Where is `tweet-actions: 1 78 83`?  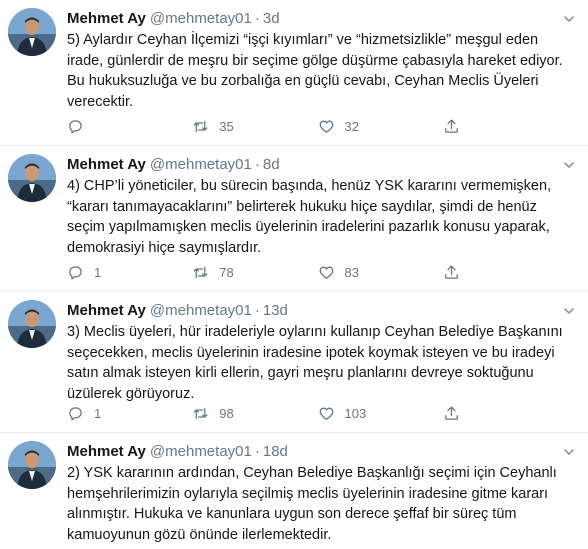
tweet-actions: 1 78 83 is located at coordinates (317, 272).